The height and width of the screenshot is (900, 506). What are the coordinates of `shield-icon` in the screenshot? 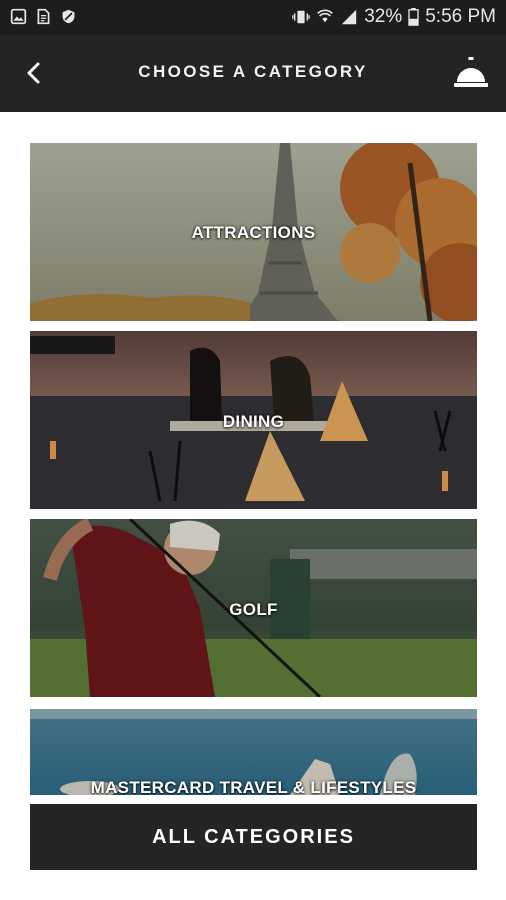 It's located at (68, 16).